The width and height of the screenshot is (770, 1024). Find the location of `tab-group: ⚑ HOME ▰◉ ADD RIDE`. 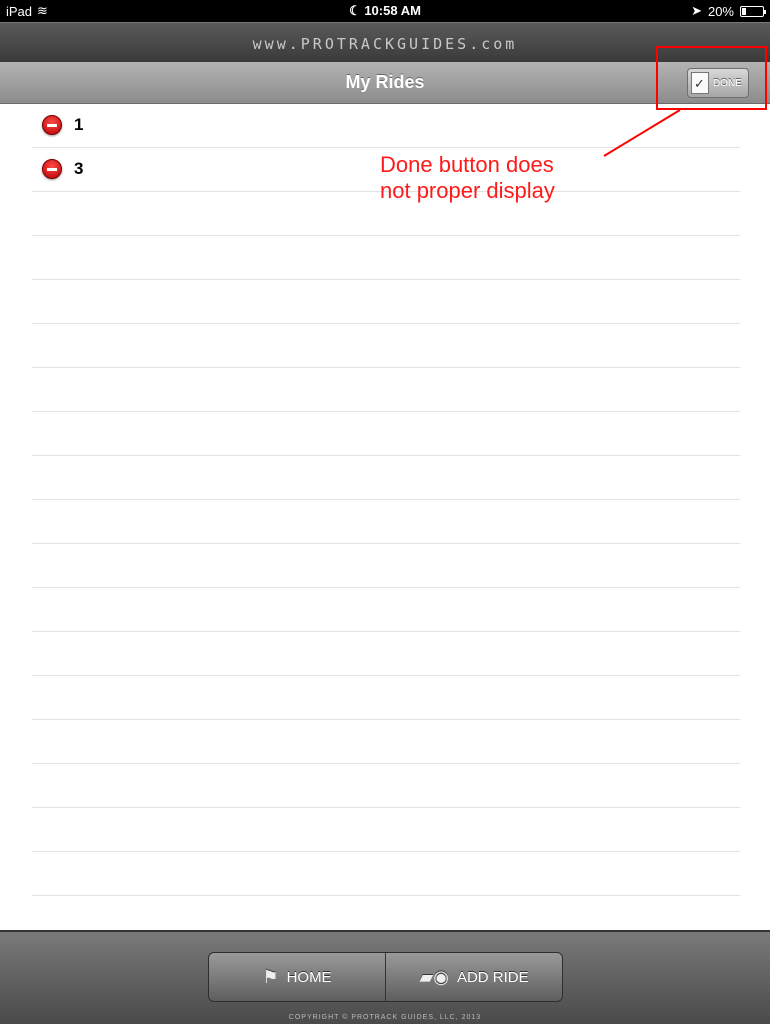

tab-group: ⚑ HOME ▰◉ ADD RIDE is located at coordinates (385, 977).